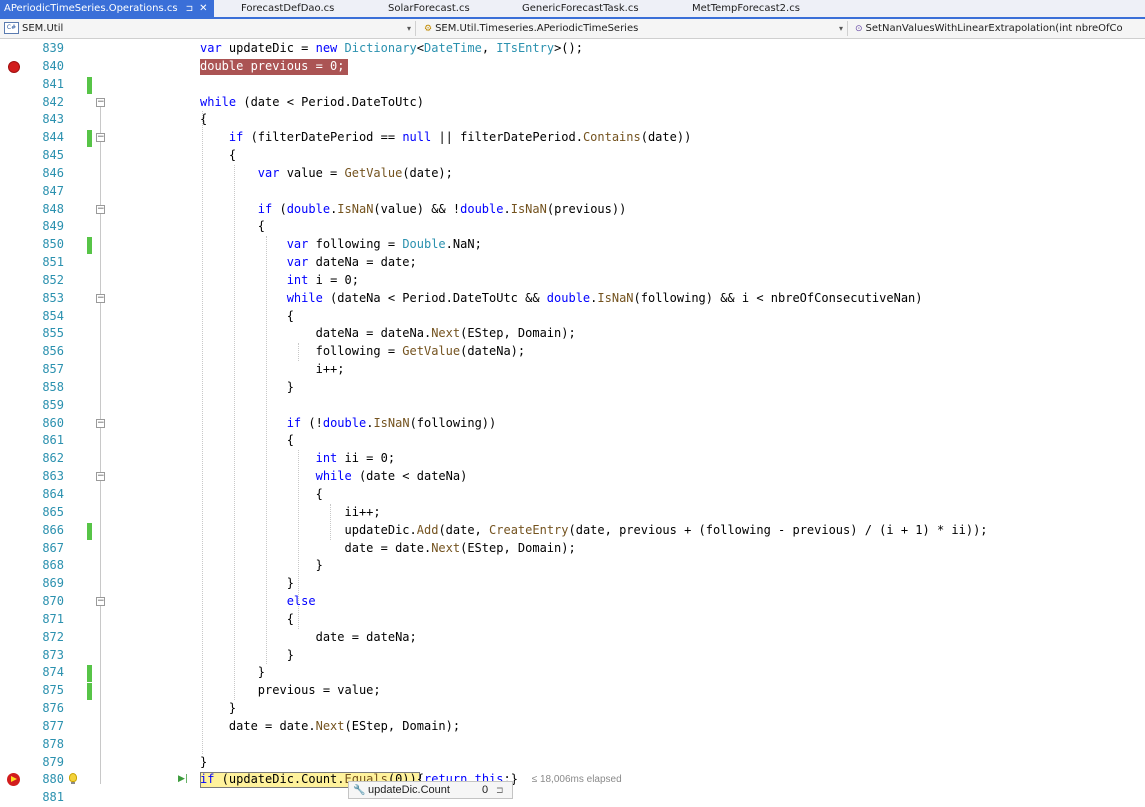 The width and height of the screenshot is (1145, 807). I want to click on code-text: following = GetValue(dateNa);, so click(363, 352).